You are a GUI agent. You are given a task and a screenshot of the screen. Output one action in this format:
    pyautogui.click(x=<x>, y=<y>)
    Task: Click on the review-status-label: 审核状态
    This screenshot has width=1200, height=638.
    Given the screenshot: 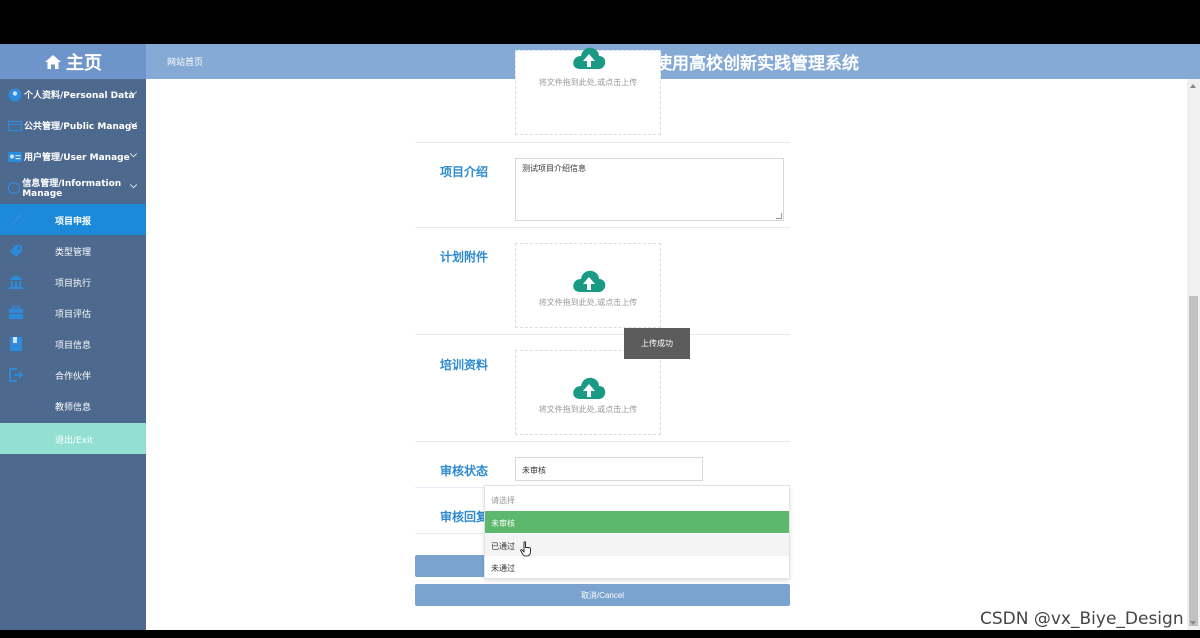 What is the action you would take?
    pyautogui.click(x=464, y=471)
    